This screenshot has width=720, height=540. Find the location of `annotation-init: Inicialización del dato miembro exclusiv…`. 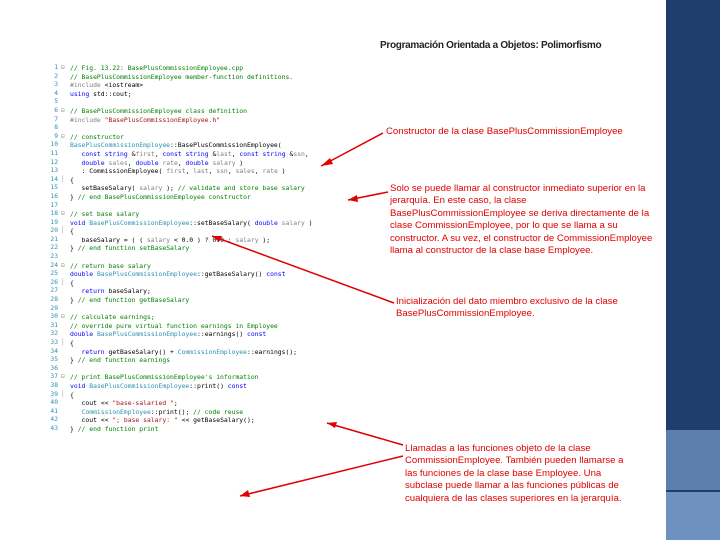

annotation-init: Inicialización del dato miembro exclusiv… is located at coordinates (507, 308).